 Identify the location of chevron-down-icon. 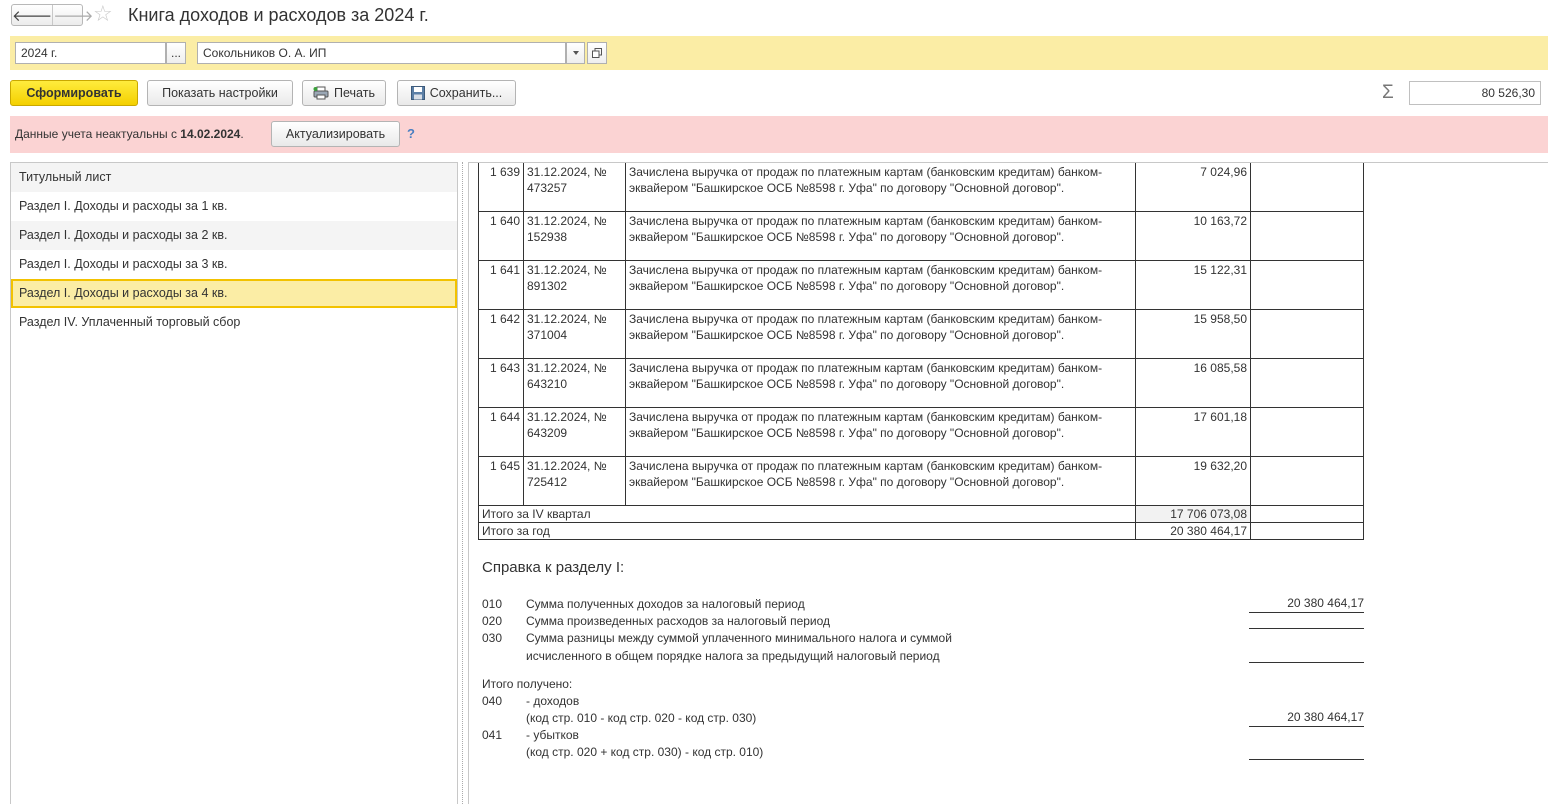
(575, 53).